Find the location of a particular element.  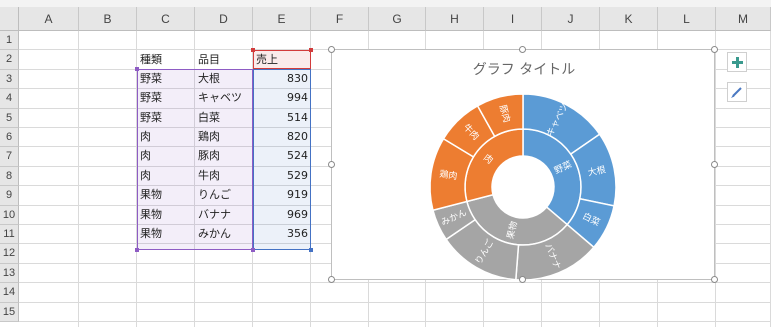

column-header-K: K is located at coordinates (629, 19).